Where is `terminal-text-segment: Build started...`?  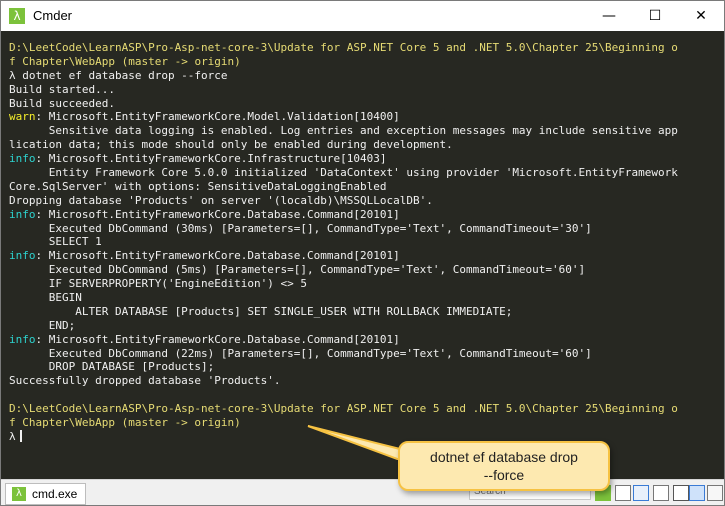
terminal-text-segment: Build started... is located at coordinates (62, 89).